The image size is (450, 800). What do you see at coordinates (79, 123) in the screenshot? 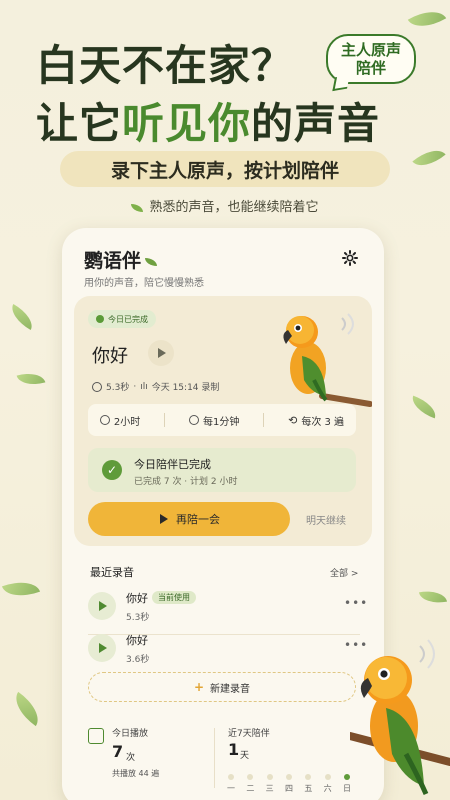
I see `headline-part: 让它` at bounding box center [79, 123].